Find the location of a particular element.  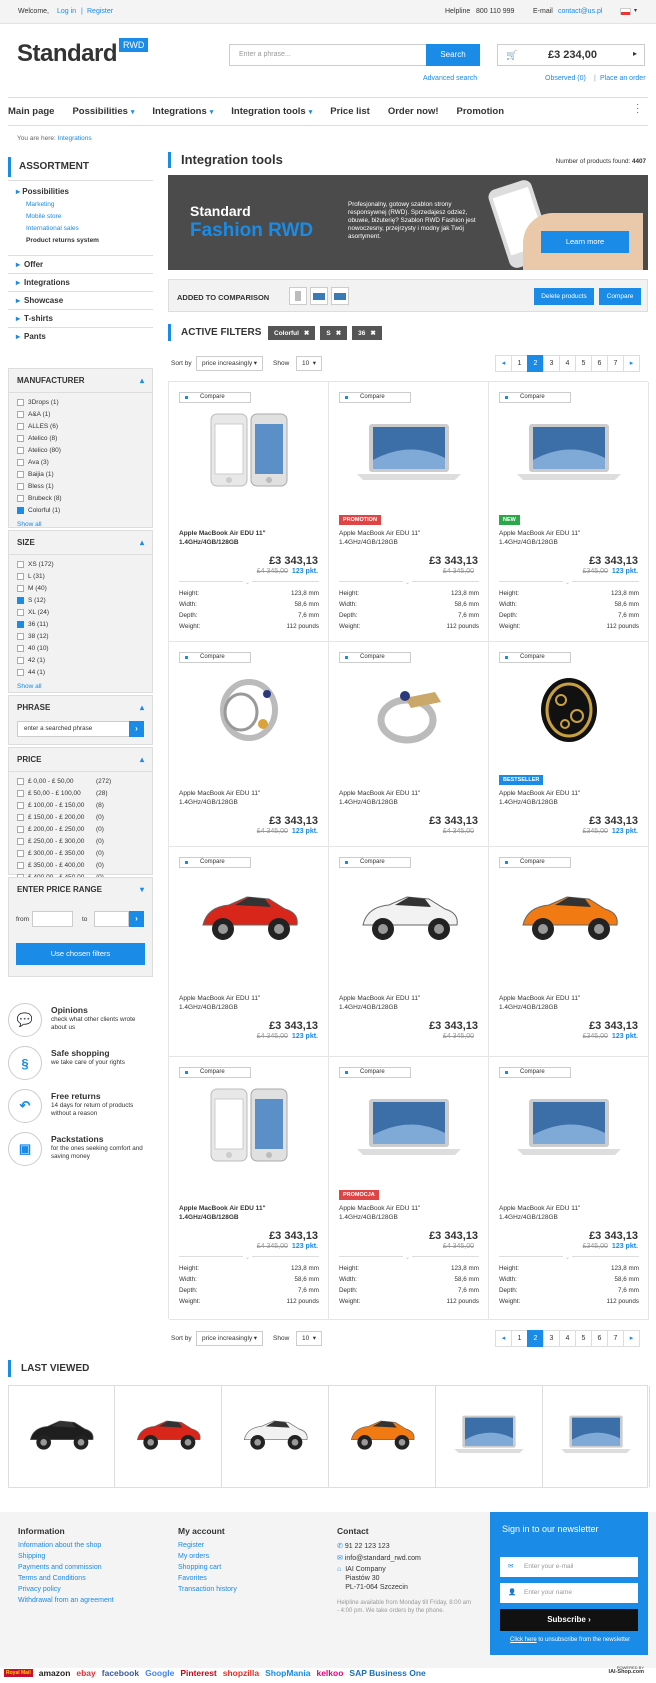

phrase-title: PHRASE ▴ is located at coordinates (80, 707).